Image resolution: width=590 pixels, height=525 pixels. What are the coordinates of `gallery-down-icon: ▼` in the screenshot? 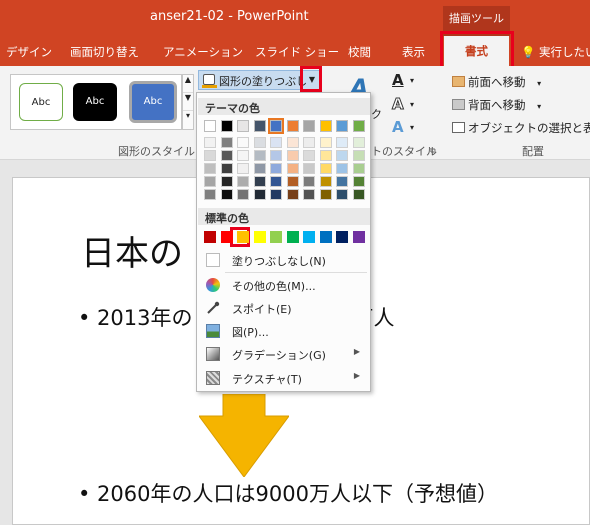 It's located at (188, 102).